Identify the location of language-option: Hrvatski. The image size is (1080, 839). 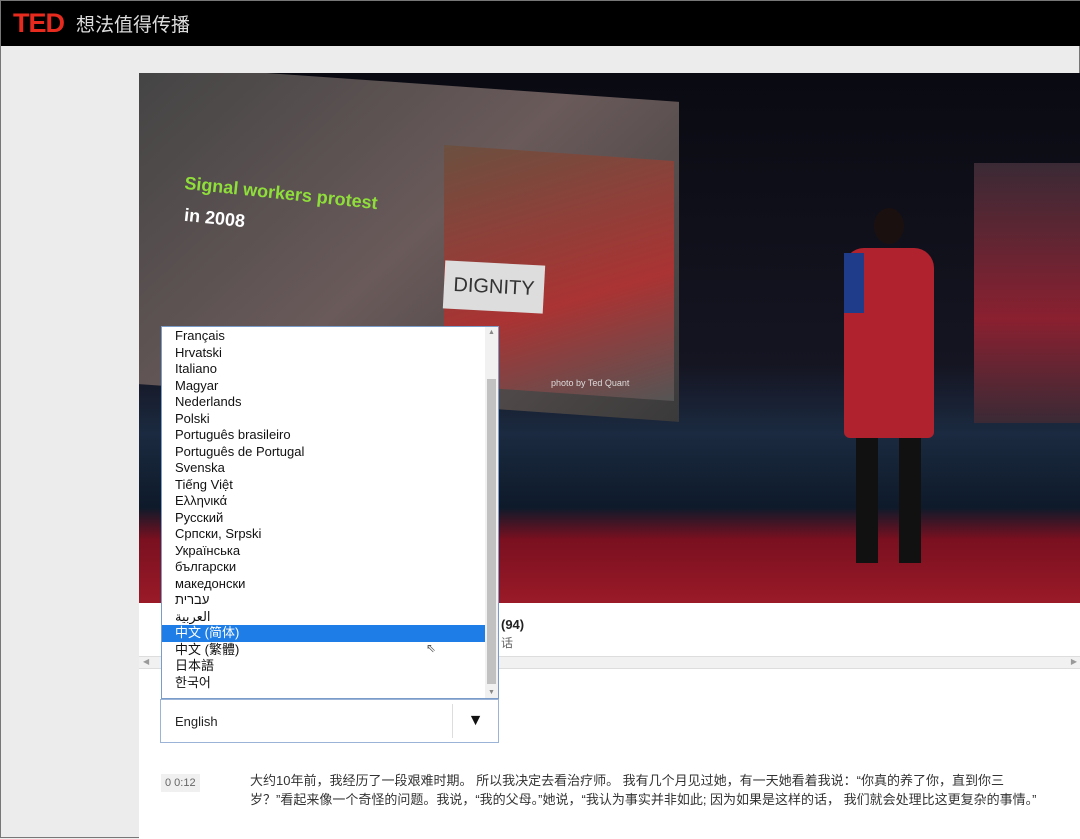
(323, 353).